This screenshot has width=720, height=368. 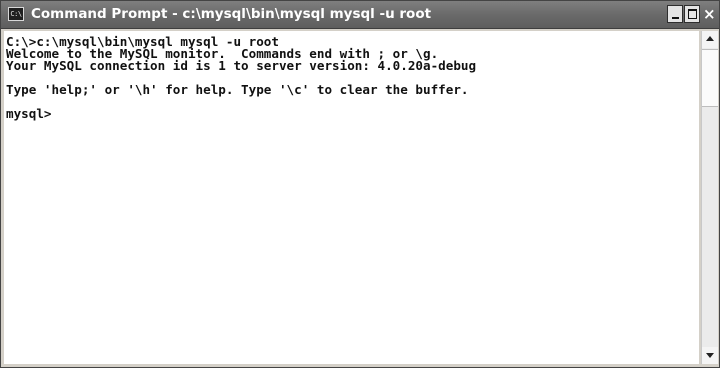 I want to click on close-button: ×, so click(x=709, y=14).